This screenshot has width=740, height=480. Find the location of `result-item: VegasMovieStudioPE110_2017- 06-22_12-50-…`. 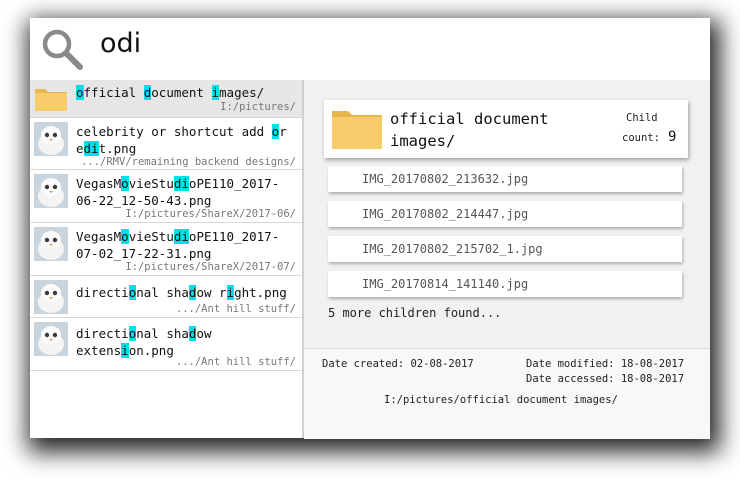

result-item: VegasMovieStudioPE110_2017- 06-22_12-50-… is located at coordinates (166, 196).